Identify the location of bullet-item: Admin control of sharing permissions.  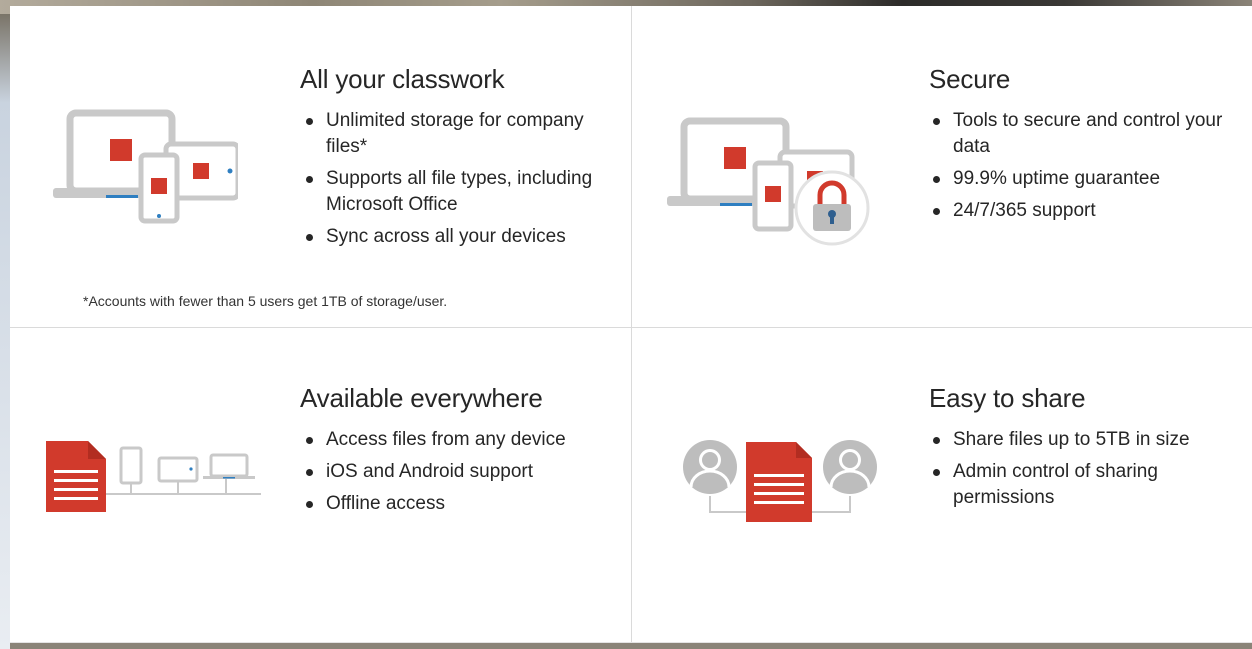
(1089, 485).